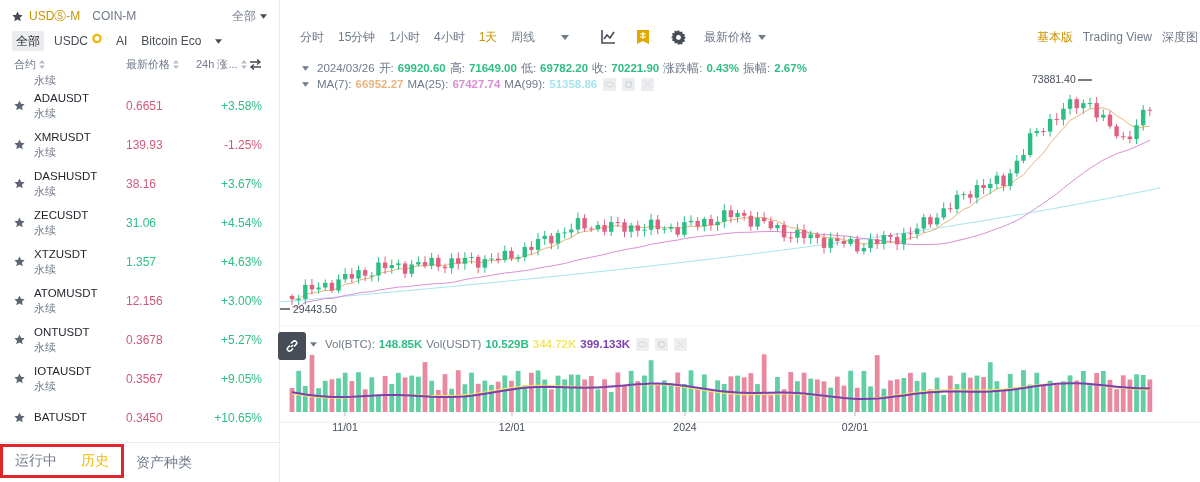 The width and height of the screenshot is (1200, 482). Describe the element at coordinates (28, 41) in the screenshot. I see `category-tab: 全部` at that location.